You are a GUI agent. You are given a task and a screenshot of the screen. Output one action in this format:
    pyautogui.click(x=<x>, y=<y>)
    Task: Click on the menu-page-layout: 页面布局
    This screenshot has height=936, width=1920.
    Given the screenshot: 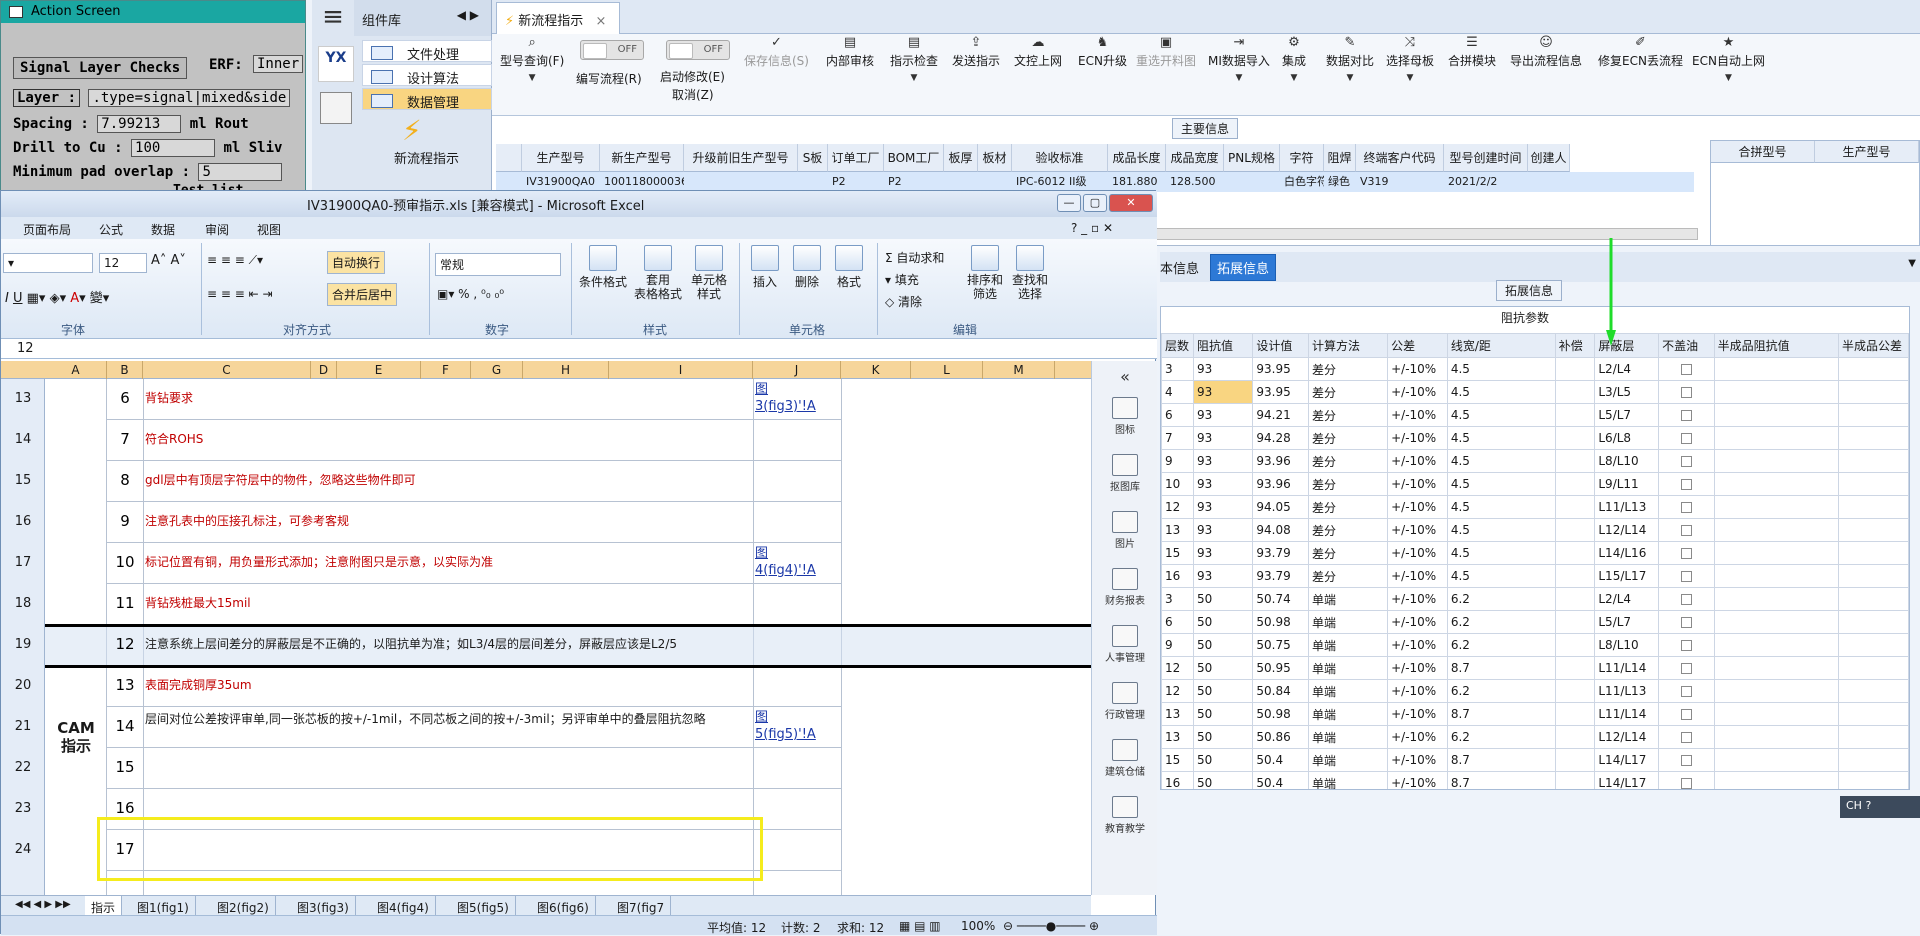 What is the action you would take?
    pyautogui.click(x=47, y=229)
    